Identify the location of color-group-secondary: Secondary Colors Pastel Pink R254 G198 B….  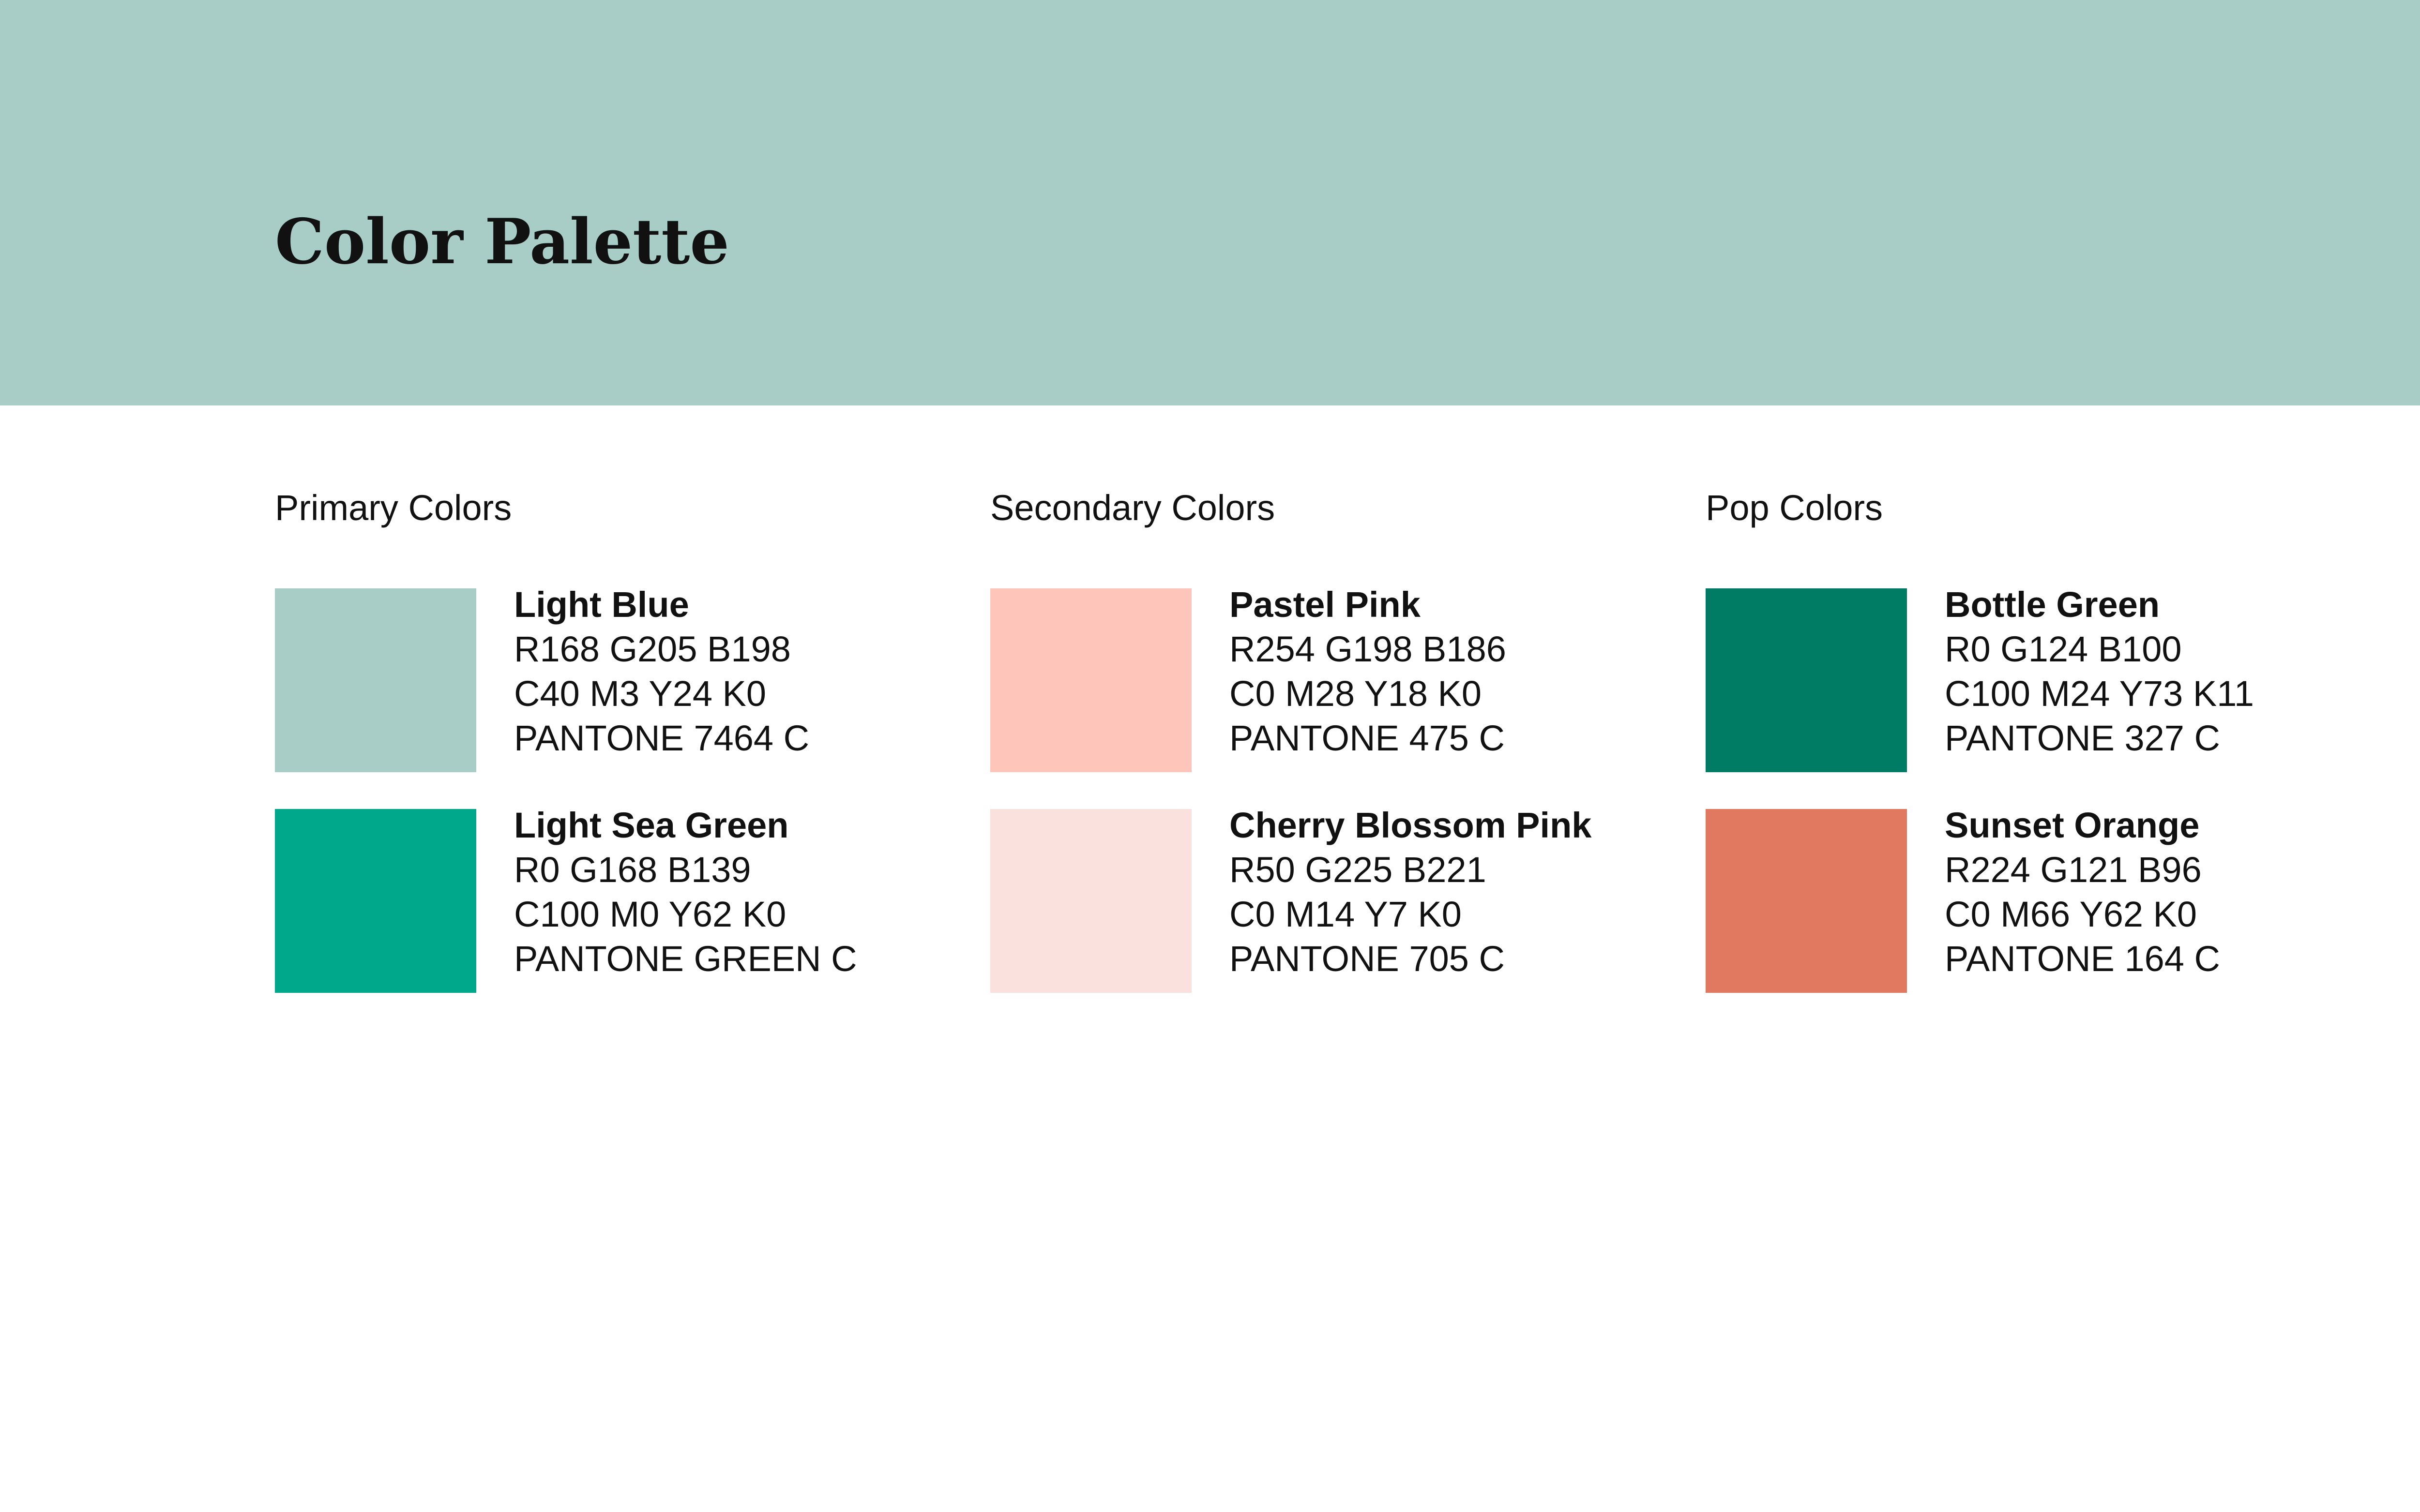
(1334, 738).